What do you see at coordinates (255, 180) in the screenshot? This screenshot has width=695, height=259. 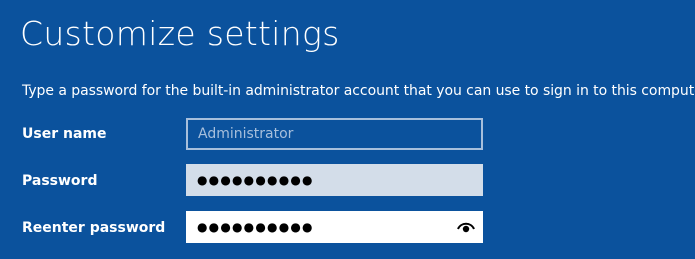 I see `password-masked-value: ●●●●●●●●●●` at bounding box center [255, 180].